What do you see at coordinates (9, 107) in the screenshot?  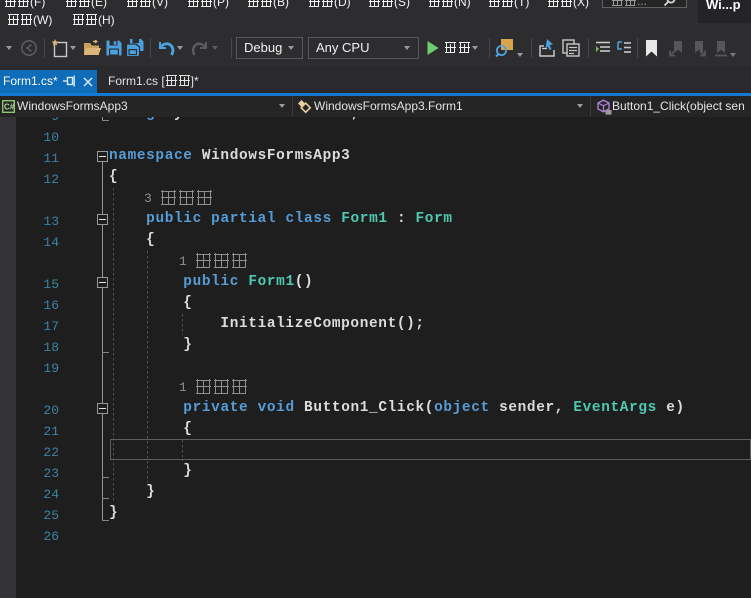 I see `svg-text: C#` at bounding box center [9, 107].